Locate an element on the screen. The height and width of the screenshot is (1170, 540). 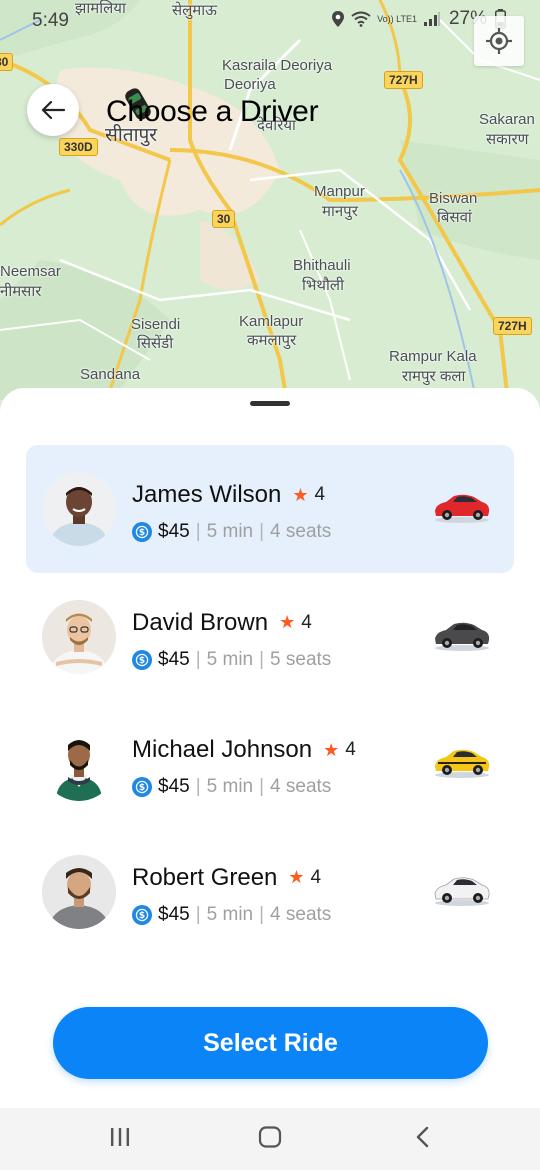
driver-card-david-brown: David Brown ★ 4 $ $45 | 5 min | 5 seats is located at coordinates (270, 637).